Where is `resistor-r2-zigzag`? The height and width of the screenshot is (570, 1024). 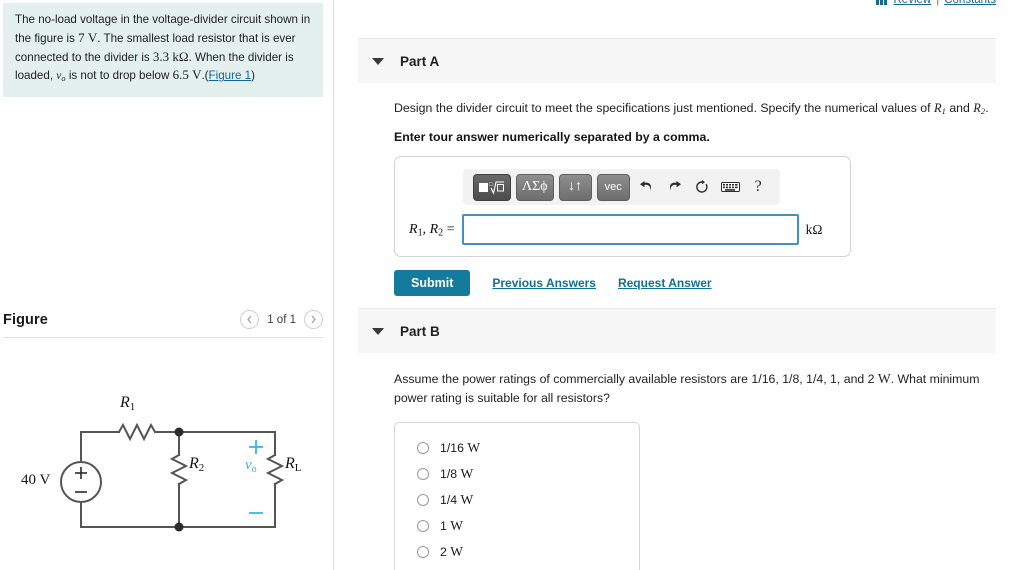 resistor-r2-zigzag is located at coordinates (179, 469).